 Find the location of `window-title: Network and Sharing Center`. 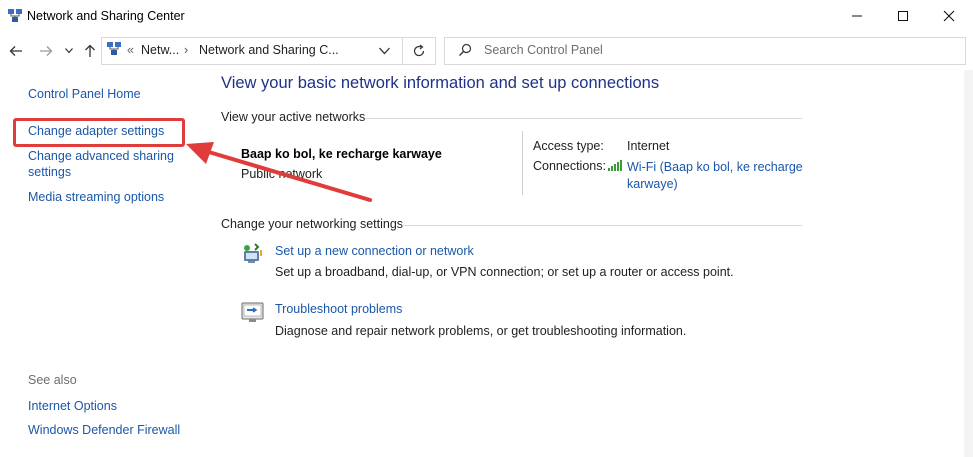

window-title: Network and Sharing Center is located at coordinates (106, 16).